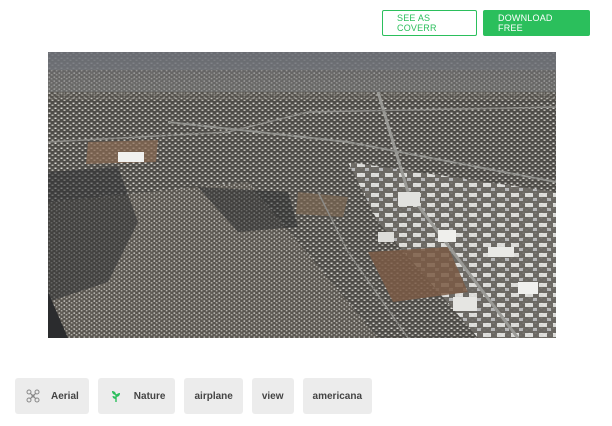 This screenshot has width=612, height=426. Describe the element at coordinates (536, 23) in the screenshot. I see `download-free-button: DOWNLOAD FREE` at that location.